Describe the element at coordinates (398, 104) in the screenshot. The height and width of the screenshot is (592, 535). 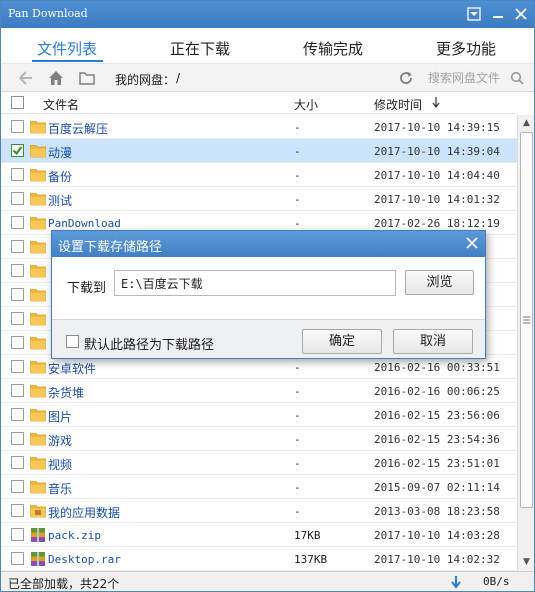
I see `column-modified: 修改时间` at that location.